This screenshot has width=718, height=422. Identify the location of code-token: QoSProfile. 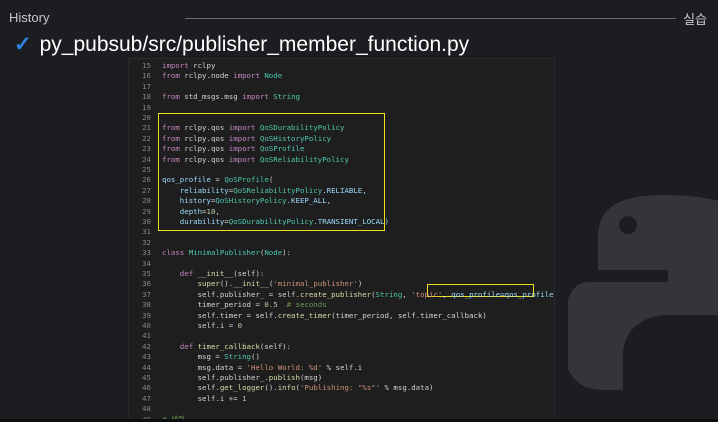
(282, 149).